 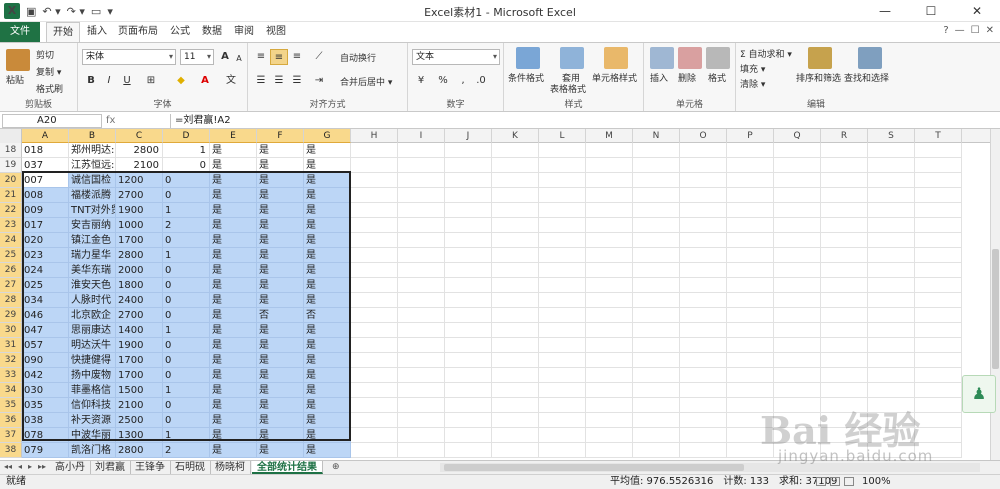 I want to click on cell-c: 2700, so click(x=139, y=315).